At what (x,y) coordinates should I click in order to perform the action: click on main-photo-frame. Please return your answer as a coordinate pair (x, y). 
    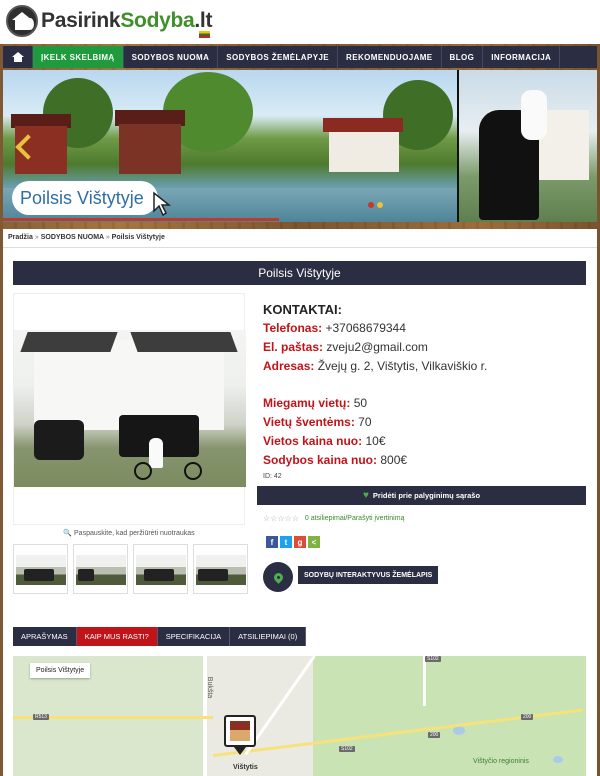
    Looking at the image, I should click on (129, 409).